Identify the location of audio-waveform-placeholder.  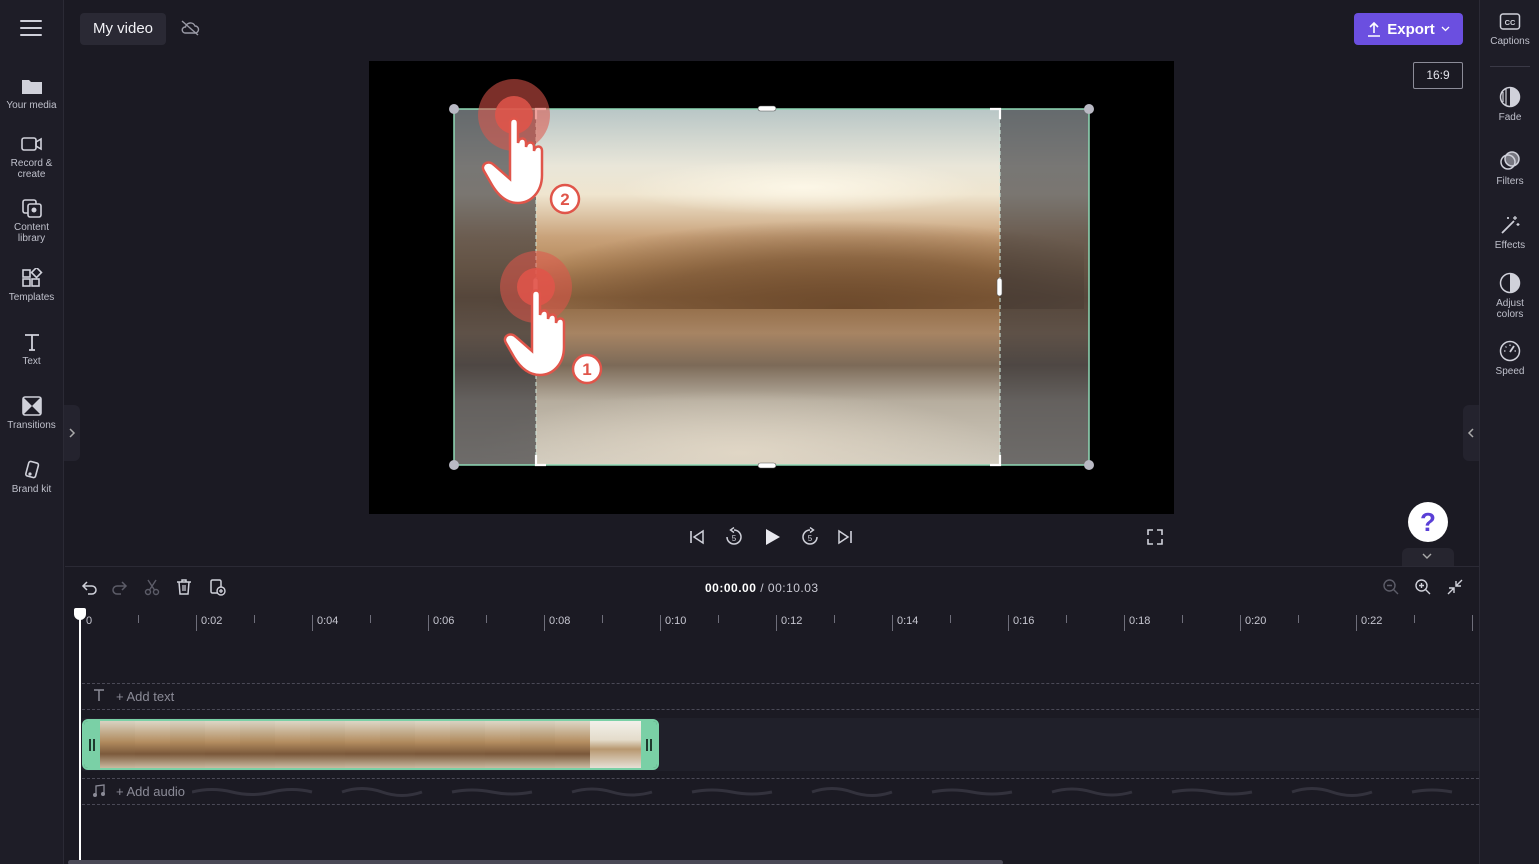
(822, 792).